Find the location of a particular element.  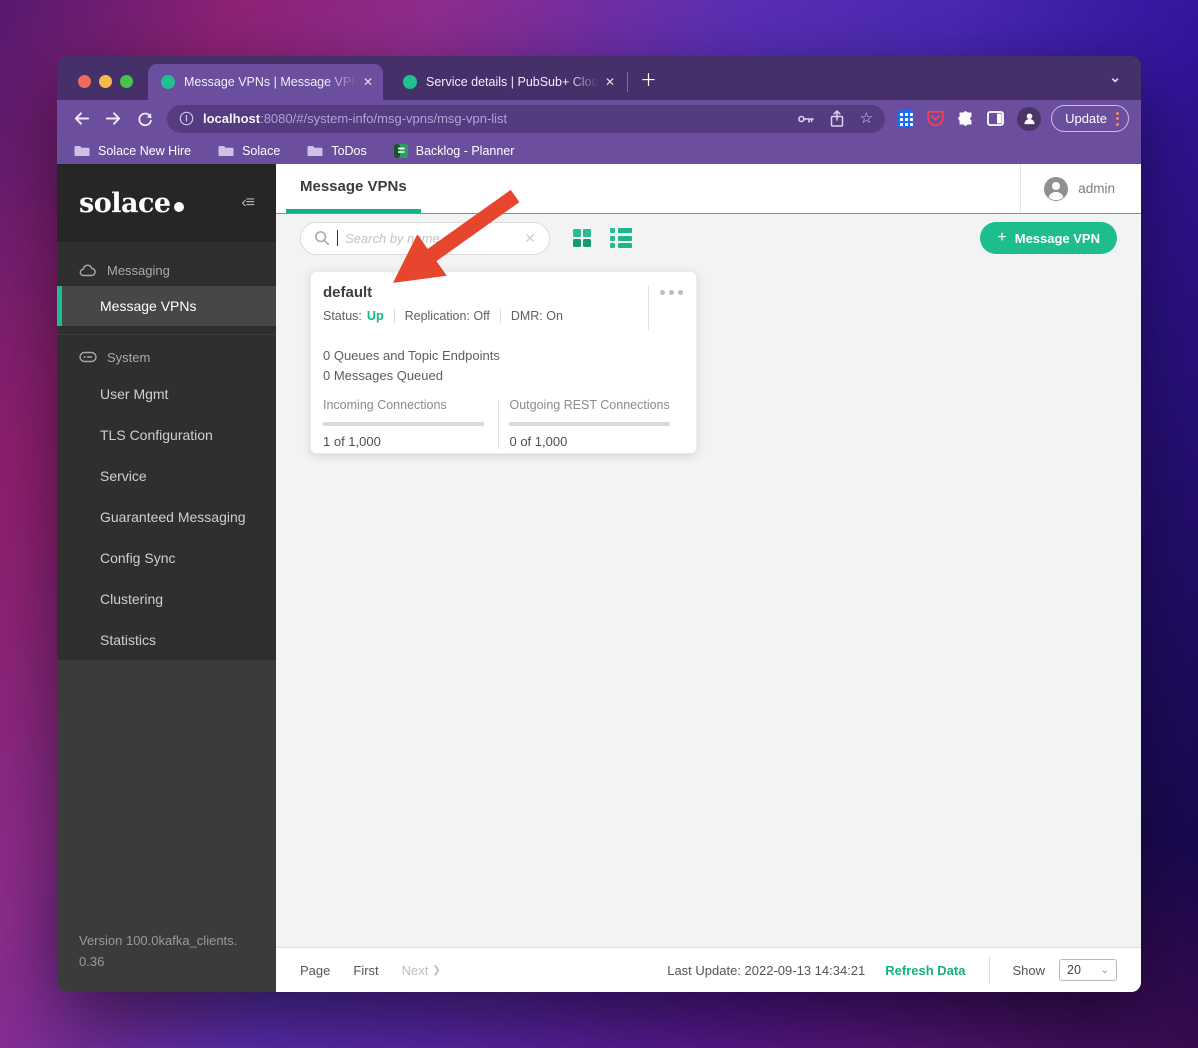

bookmark-label: Solace is located at coordinates (261, 150).